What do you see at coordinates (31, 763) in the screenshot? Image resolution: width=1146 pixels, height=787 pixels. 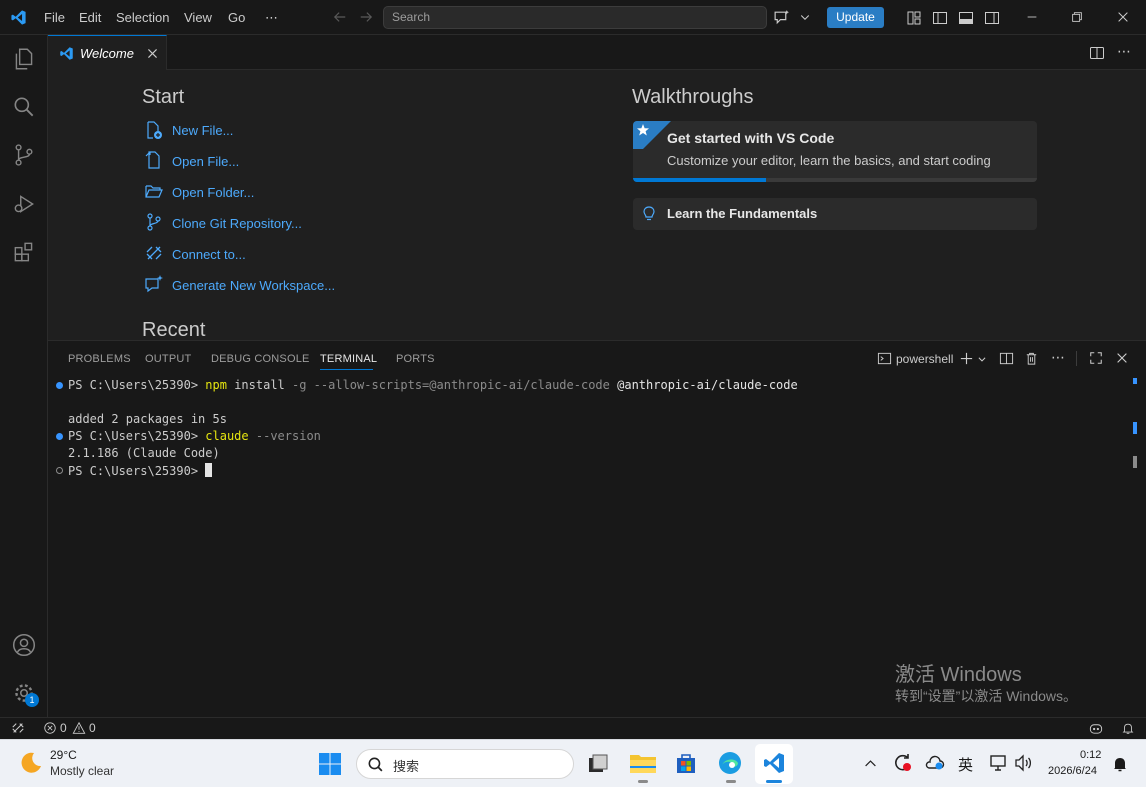 I see `weather-moon-icon` at bounding box center [31, 763].